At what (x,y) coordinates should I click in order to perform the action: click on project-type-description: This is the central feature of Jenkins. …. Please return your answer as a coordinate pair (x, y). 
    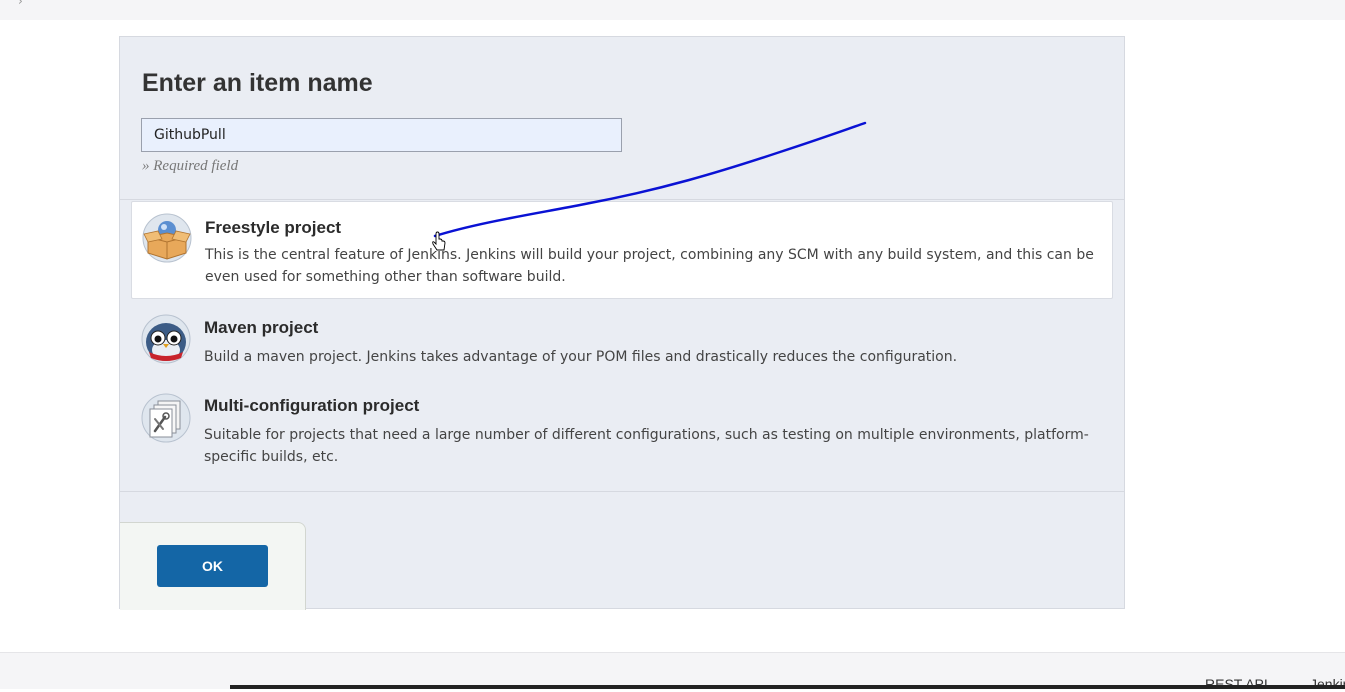
    Looking at the image, I should click on (649, 266).